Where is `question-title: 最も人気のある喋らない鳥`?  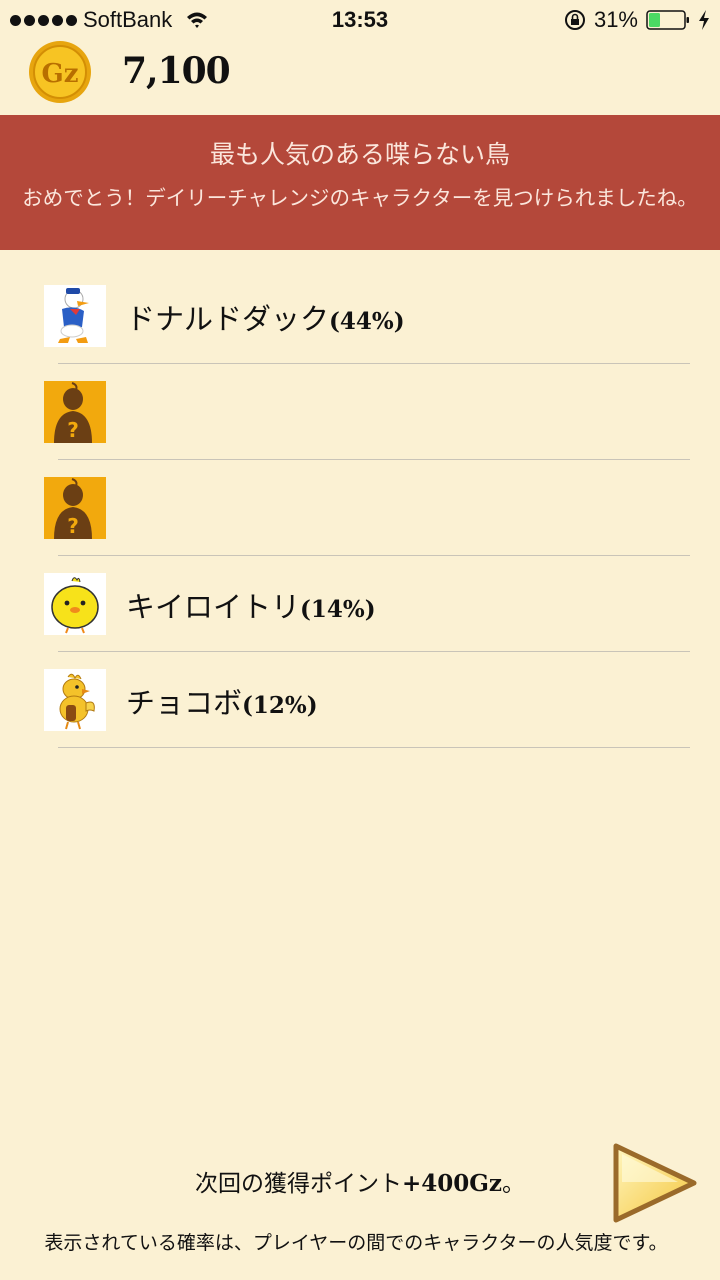
question-title: 最も人気のある喋らない鳥 is located at coordinates (359, 154).